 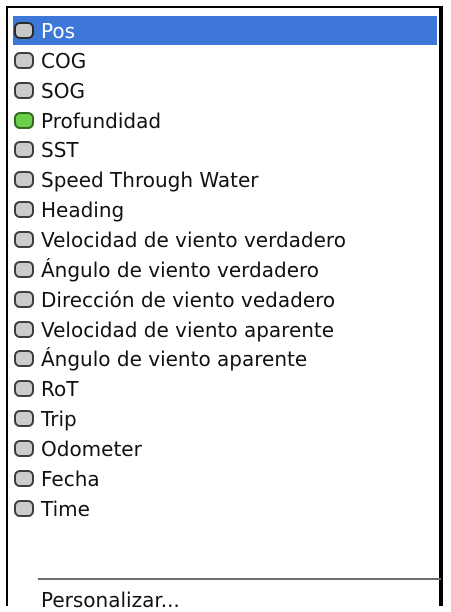 What do you see at coordinates (60, 388) in the screenshot?
I see `menu-item-label: RoT` at bounding box center [60, 388].